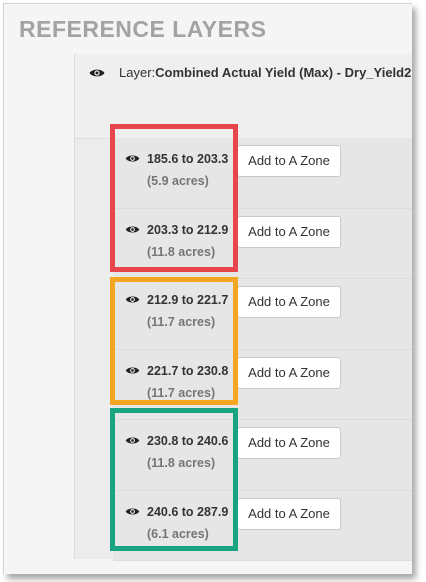 This screenshot has width=426, height=582. What do you see at coordinates (143, 29) in the screenshot?
I see `section-title: REFERENCE LAYERS` at bounding box center [143, 29].